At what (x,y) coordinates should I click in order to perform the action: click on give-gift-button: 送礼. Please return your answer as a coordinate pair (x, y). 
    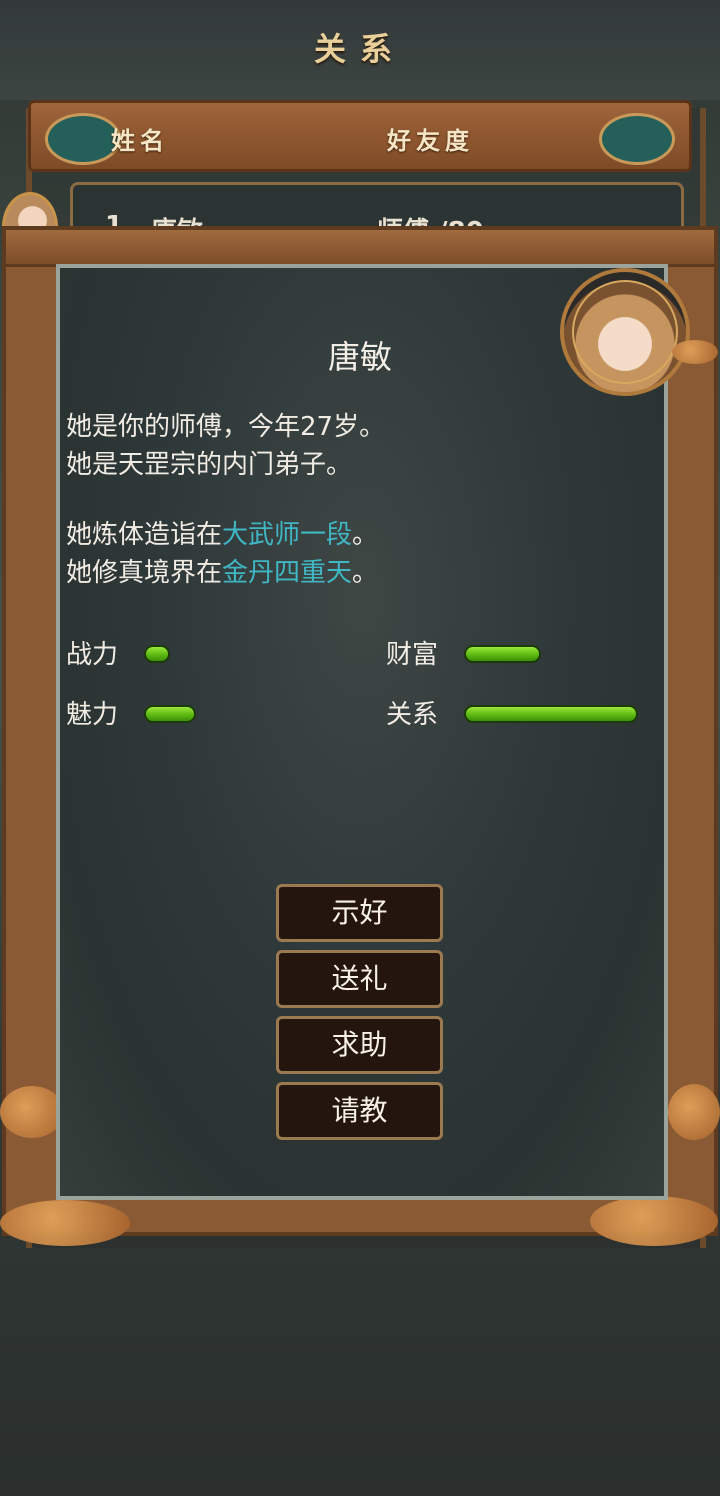
    Looking at the image, I should click on (359, 979).